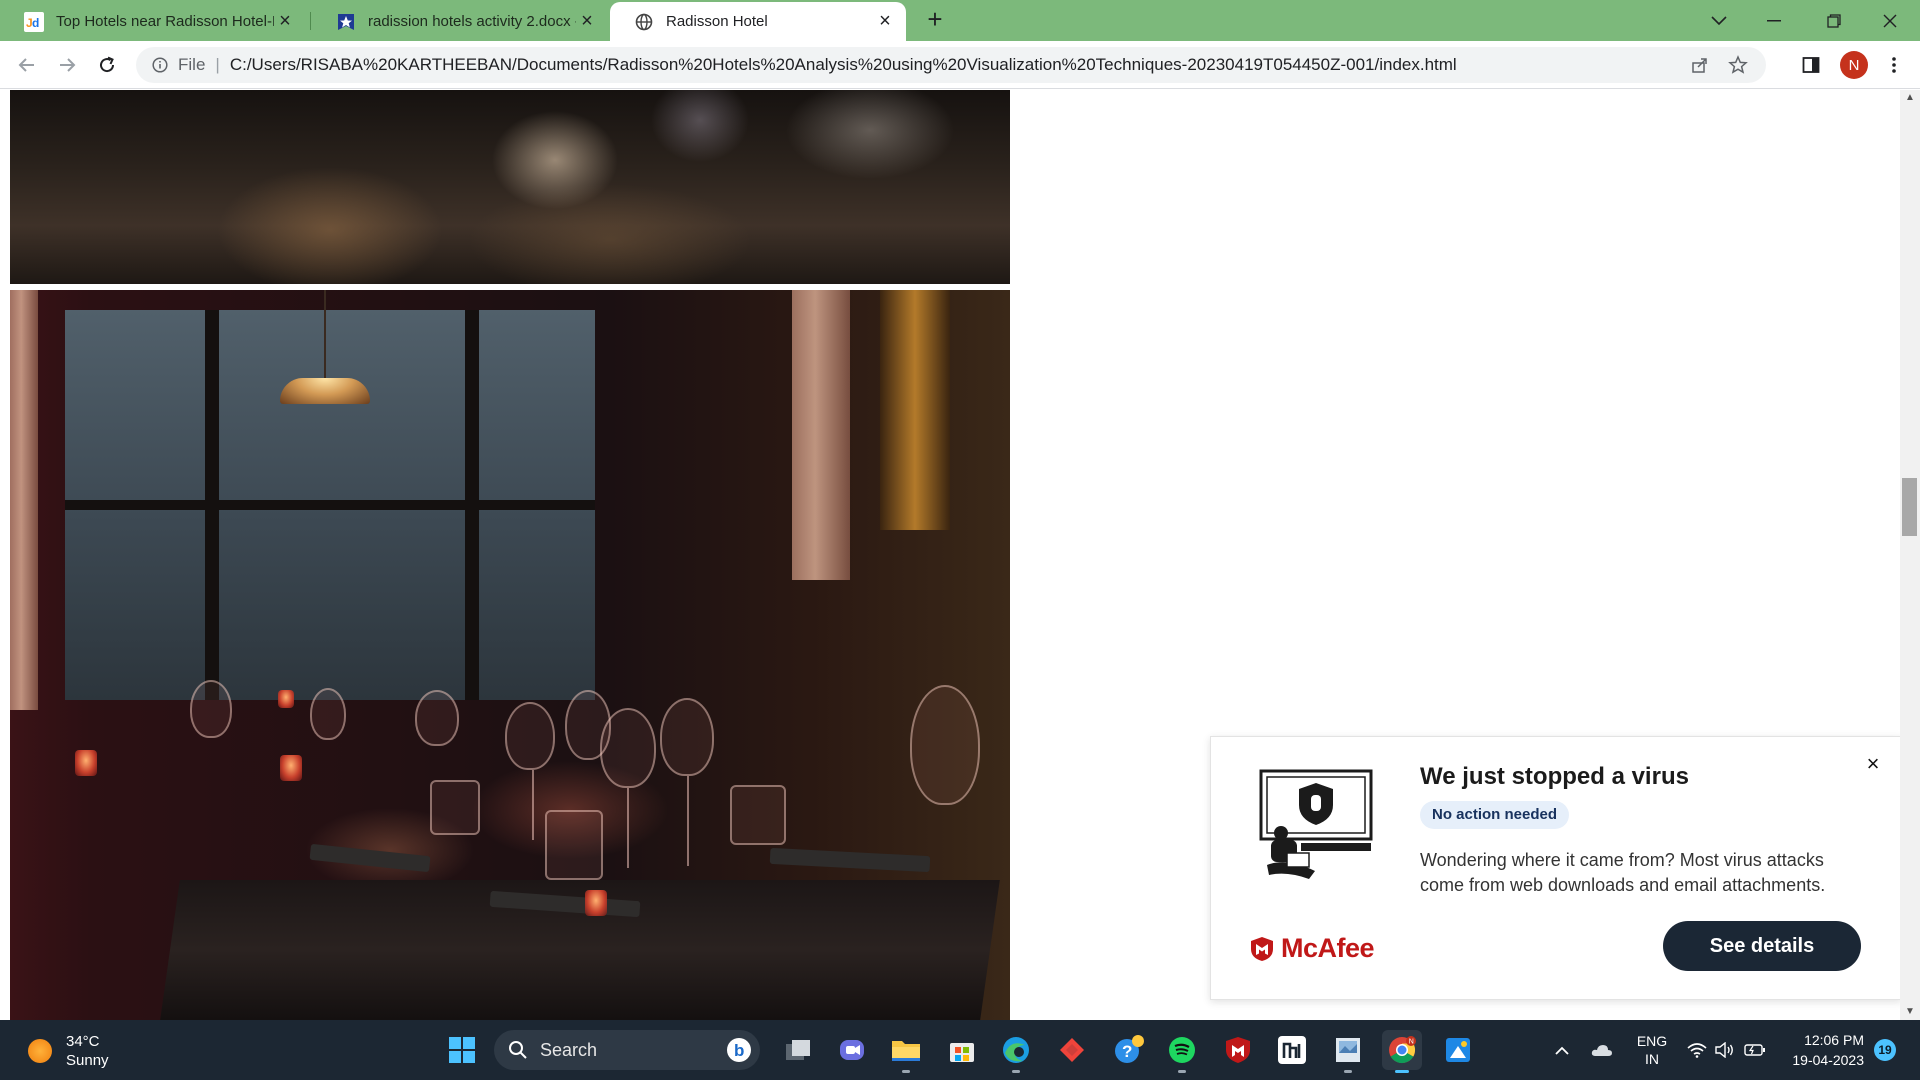 Image resolution: width=1920 pixels, height=1080 pixels. I want to click on restore-button, so click(1834, 20).